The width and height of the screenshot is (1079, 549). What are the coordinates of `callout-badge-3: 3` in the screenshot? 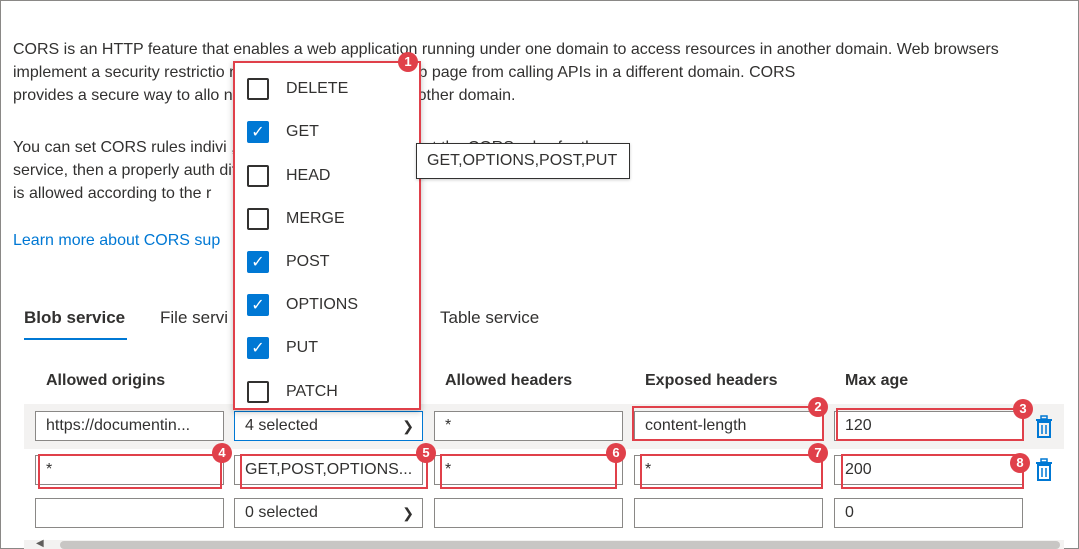 It's located at (1023, 409).